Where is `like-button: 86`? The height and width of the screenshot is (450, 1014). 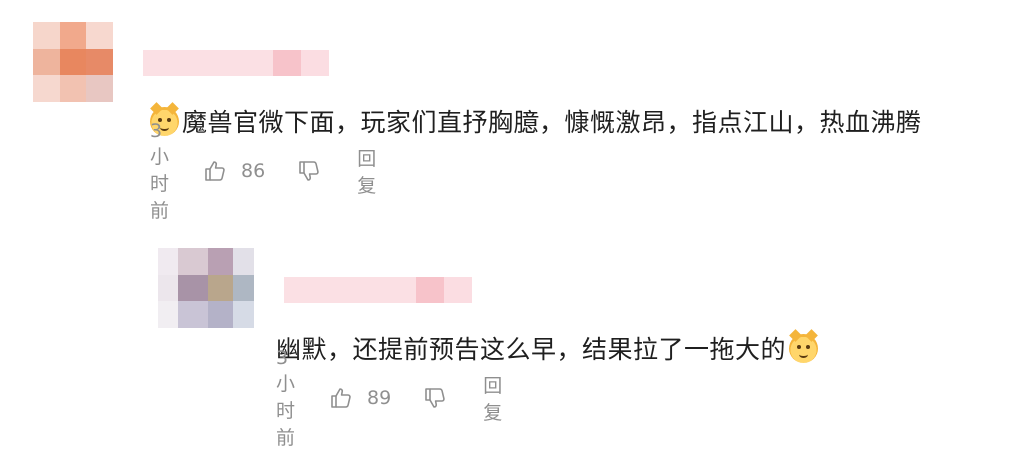 like-button: 86 is located at coordinates (234, 171).